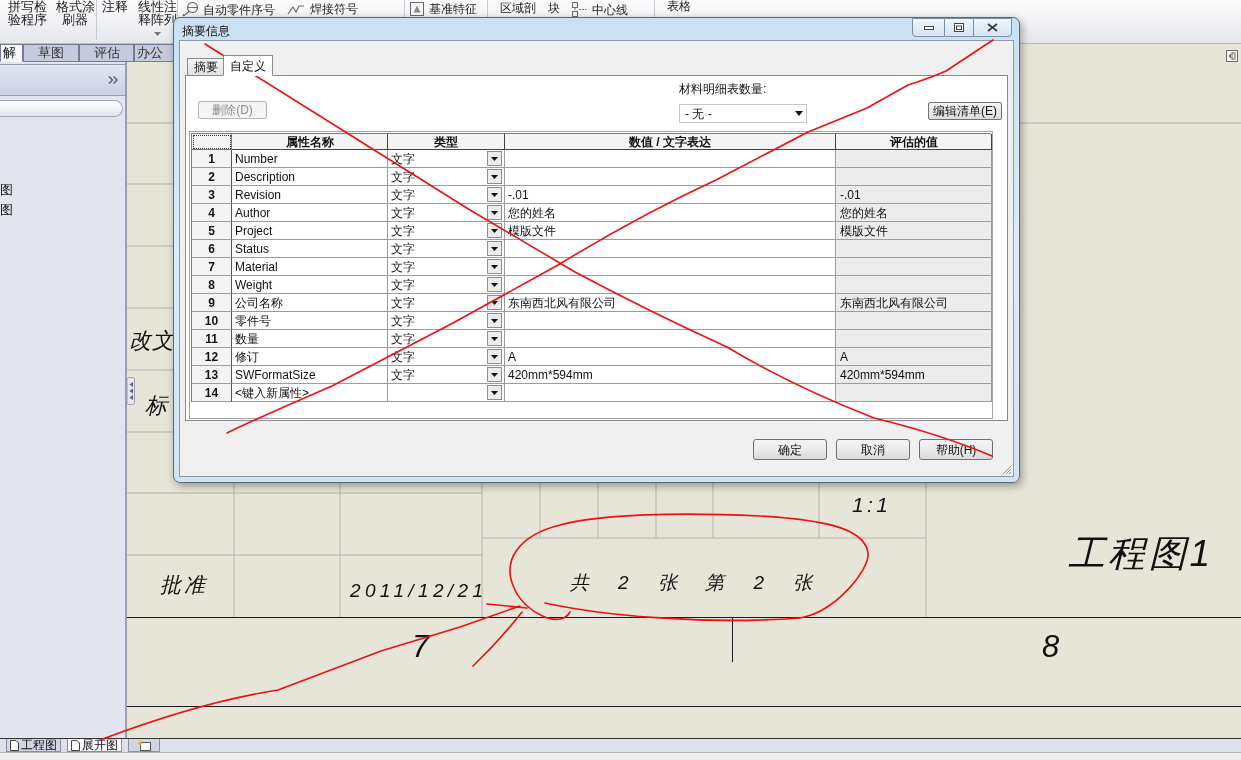 The height and width of the screenshot is (760, 1241). Describe the element at coordinates (310, 357) in the screenshot. I see `property-name-cell: 修订` at that location.